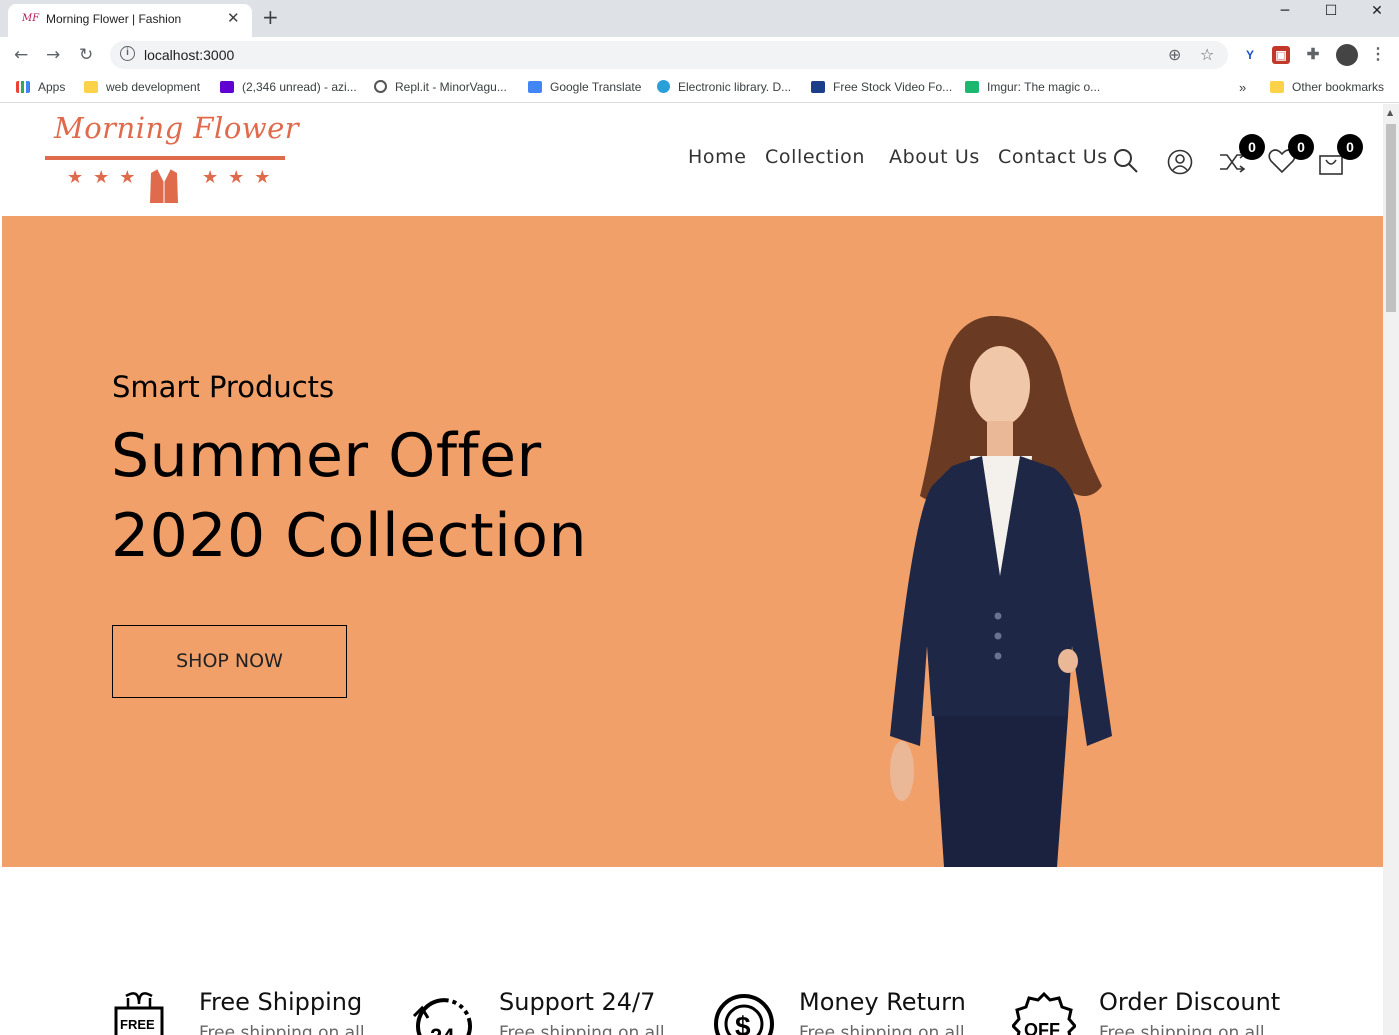 The height and width of the screenshot is (1035, 1399). What do you see at coordinates (1001, 591) in the screenshot?
I see `hero-model-image` at bounding box center [1001, 591].